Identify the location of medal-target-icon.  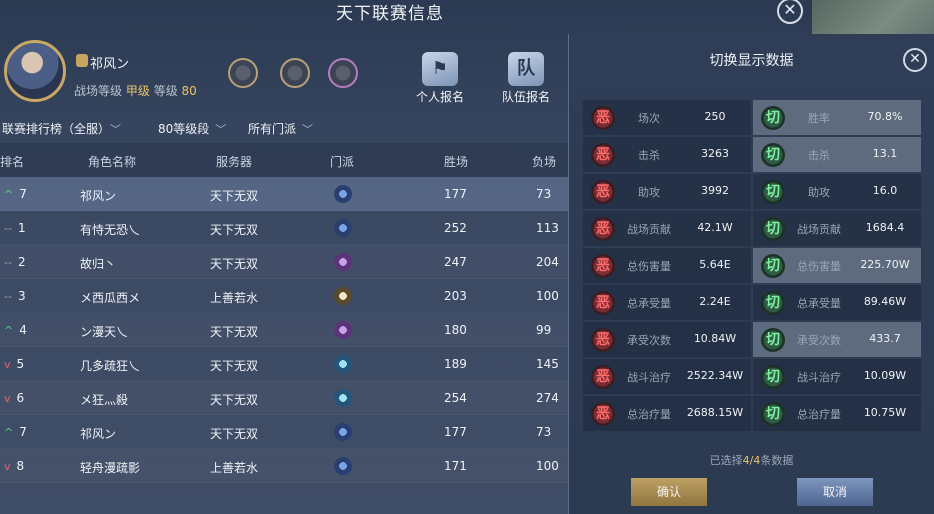
(243, 73).